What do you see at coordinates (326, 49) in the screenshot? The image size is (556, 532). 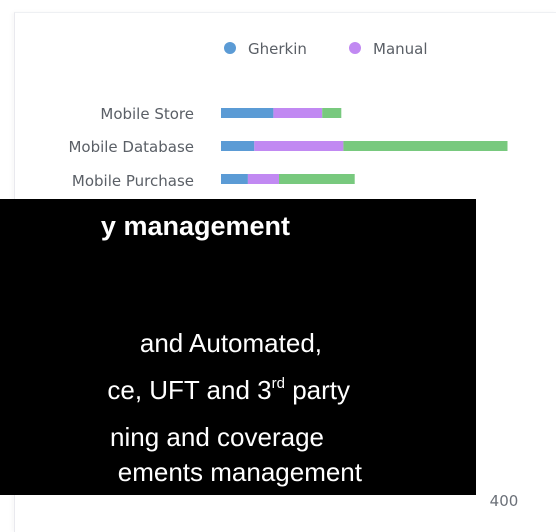 I see `chart-legend: Gherkin Manual` at bounding box center [326, 49].